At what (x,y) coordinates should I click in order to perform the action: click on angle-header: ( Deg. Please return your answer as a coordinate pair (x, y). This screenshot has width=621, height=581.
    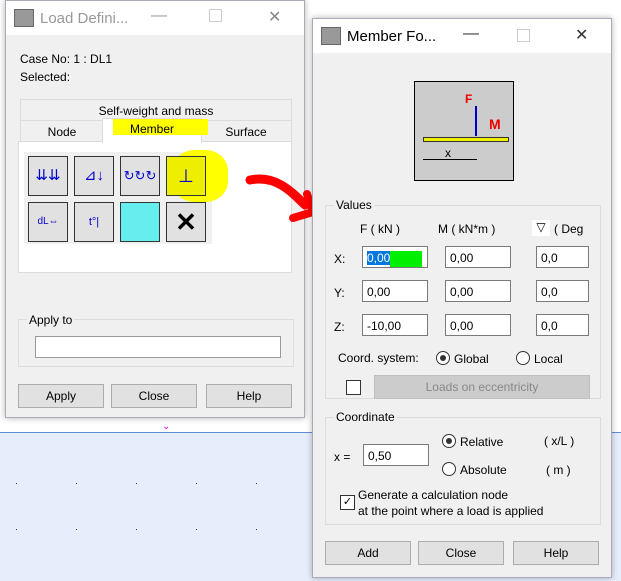
    Looking at the image, I should click on (569, 229).